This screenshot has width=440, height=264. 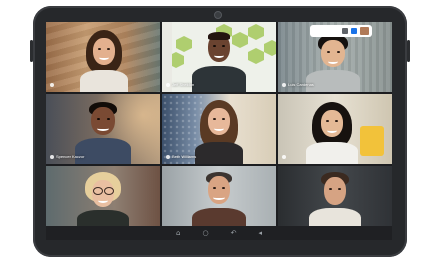 I want to click on participant-tile: Beth Williams, so click(x=219, y=129).